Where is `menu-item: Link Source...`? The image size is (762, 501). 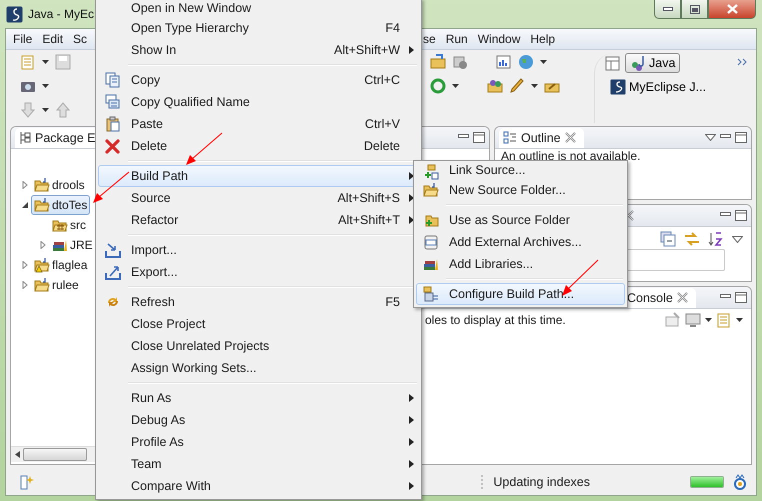
menu-item: Link Source... is located at coordinates (520, 171).